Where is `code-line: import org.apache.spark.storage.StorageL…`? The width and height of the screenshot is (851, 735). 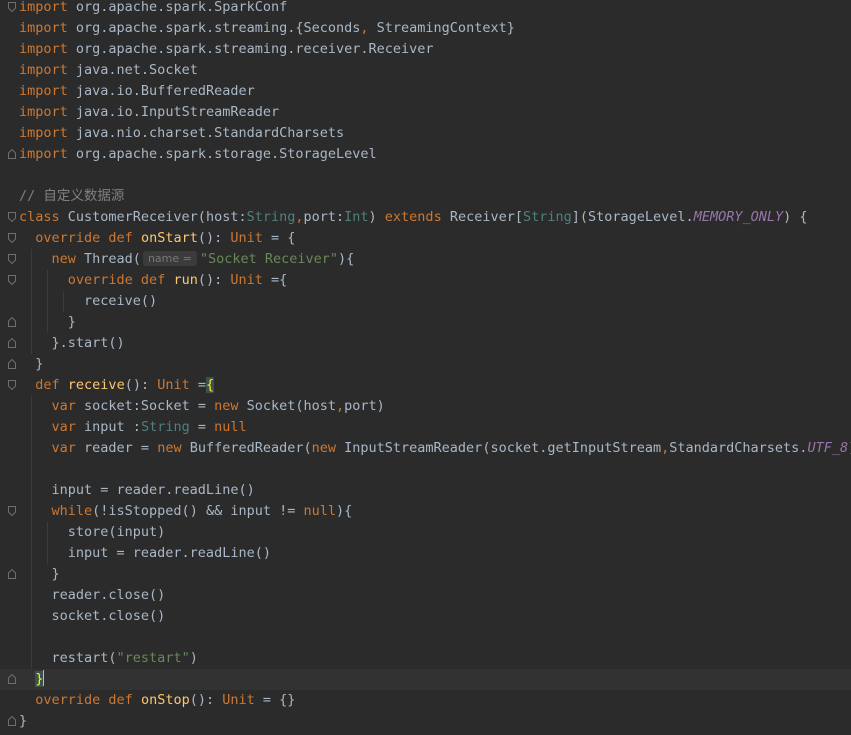
code-line: import org.apache.spark.storage.StorageL… is located at coordinates (425, 154).